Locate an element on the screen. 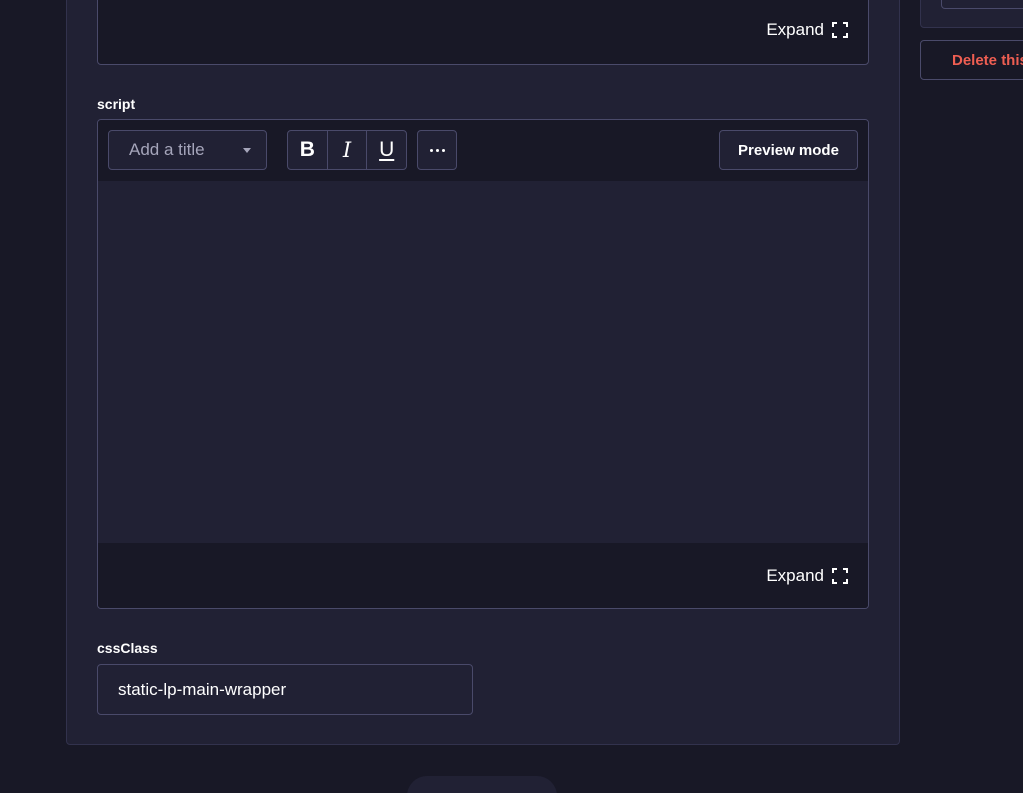 The height and width of the screenshot is (793, 1023). css-class-input is located at coordinates (285, 689).